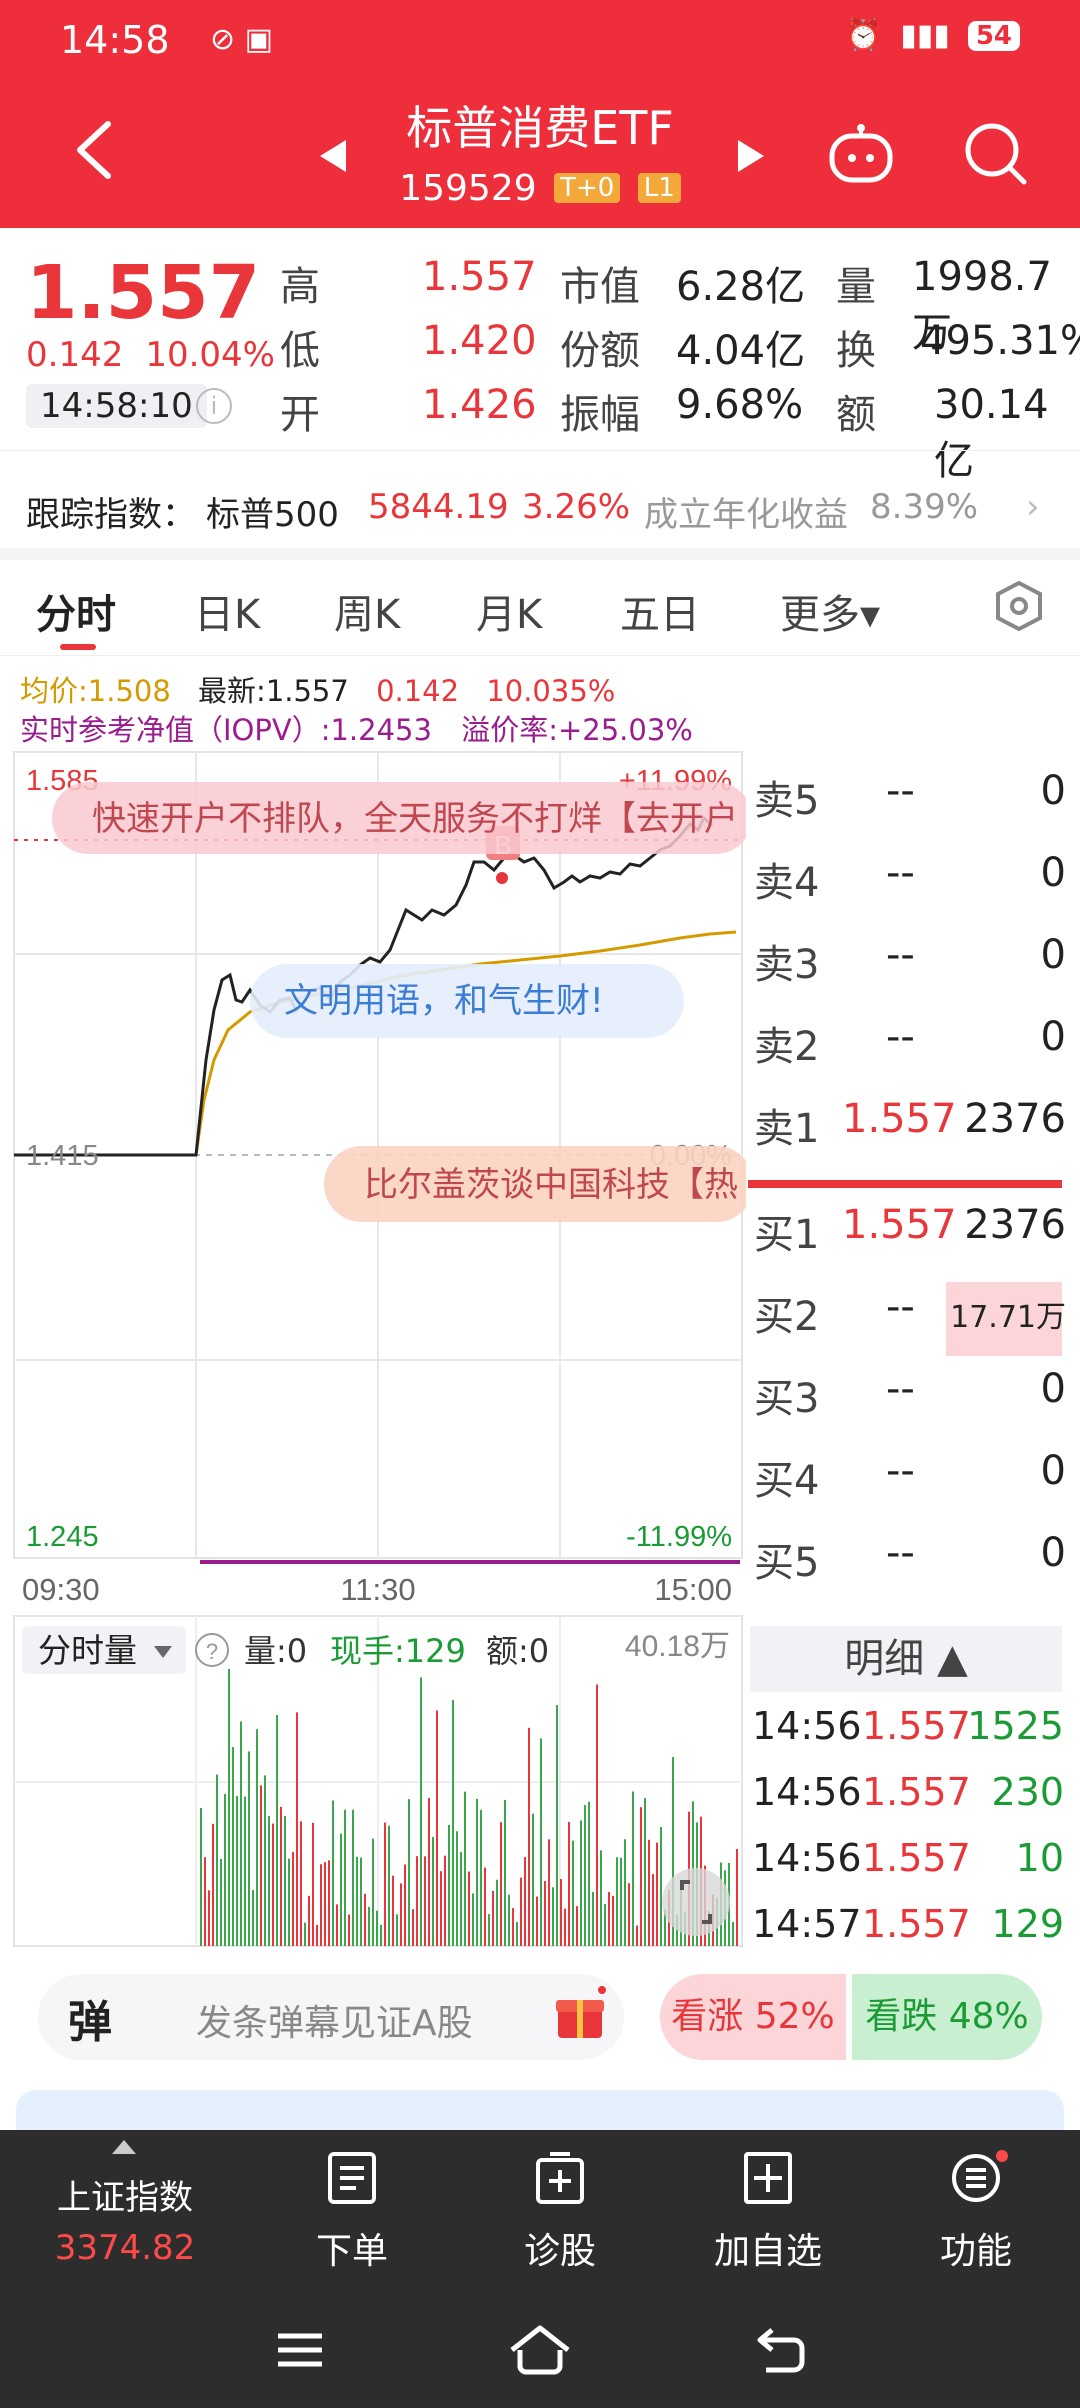 Image resolution: width=1080 pixels, height=2408 pixels. What do you see at coordinates (1008, 1317) in the screenshot?
I see `bid2-volume: 17.71万` at bounding box center [1008, 1317].